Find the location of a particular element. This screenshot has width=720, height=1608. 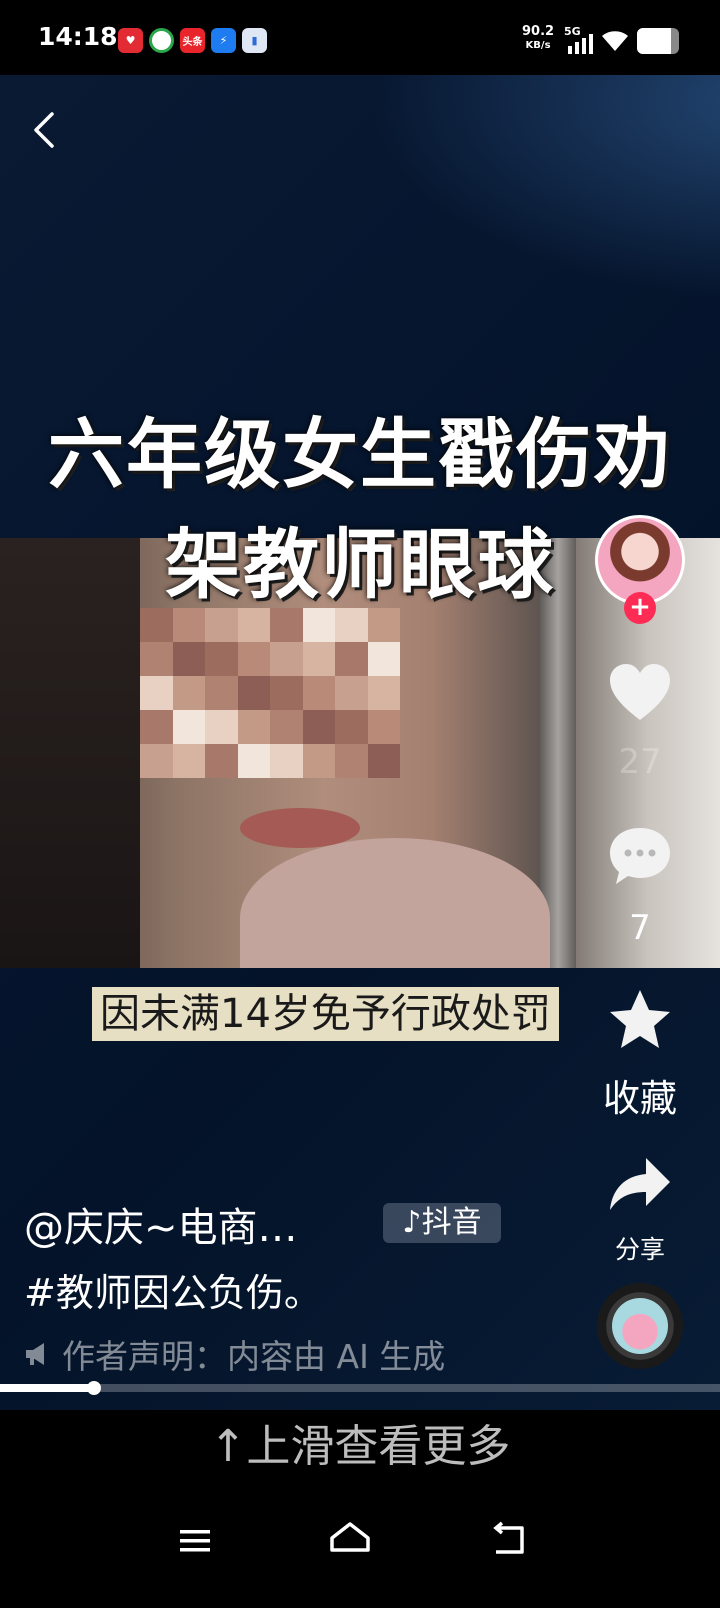

recycle-icon is located at coordinates (161, 40).